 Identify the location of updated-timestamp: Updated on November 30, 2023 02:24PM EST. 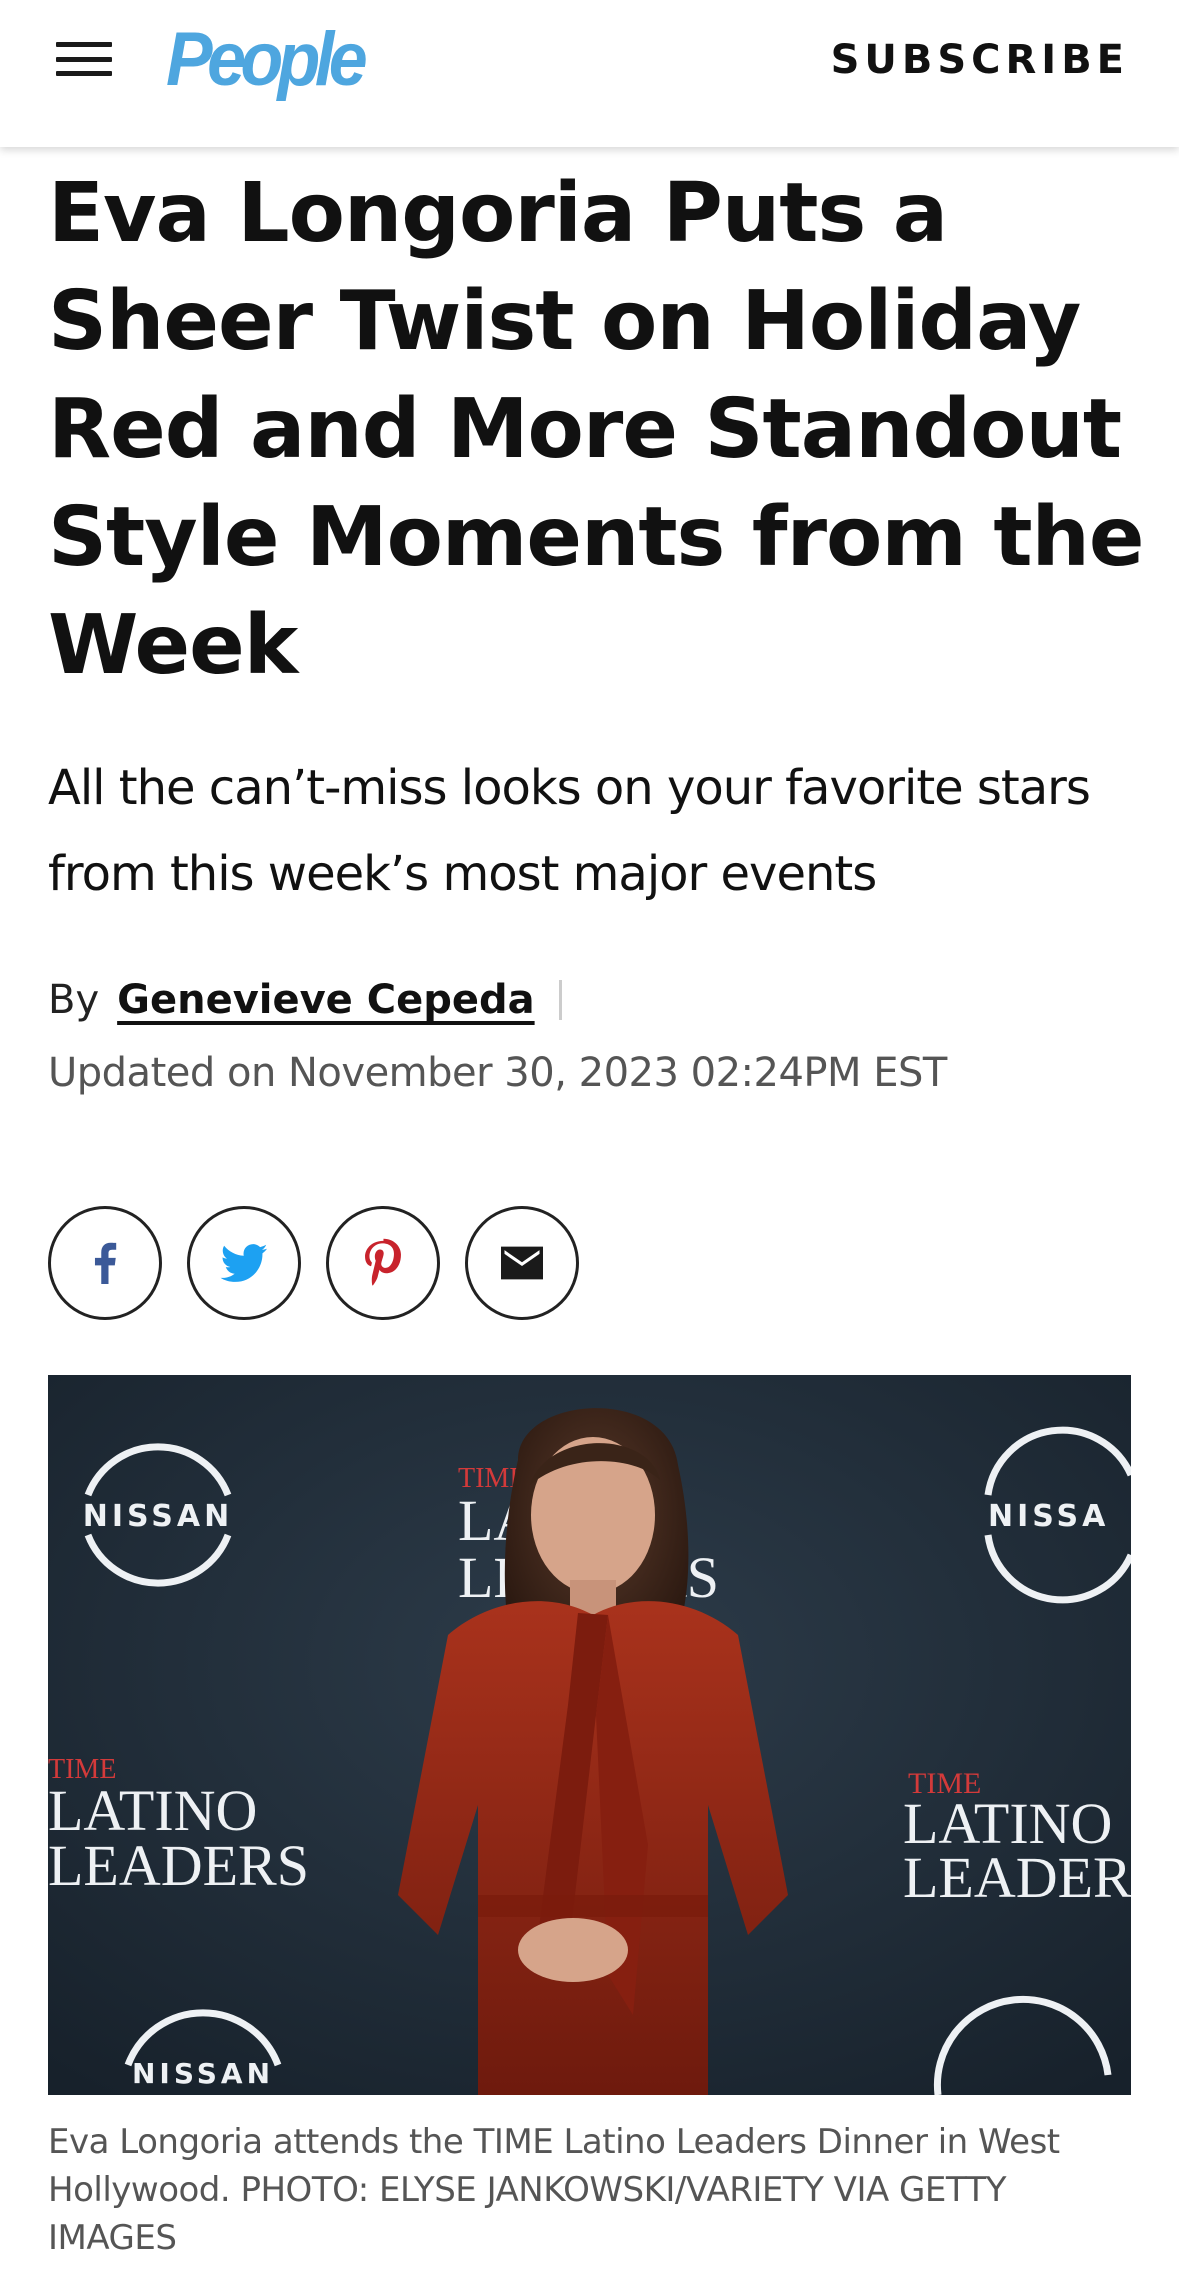
(497, 1073).